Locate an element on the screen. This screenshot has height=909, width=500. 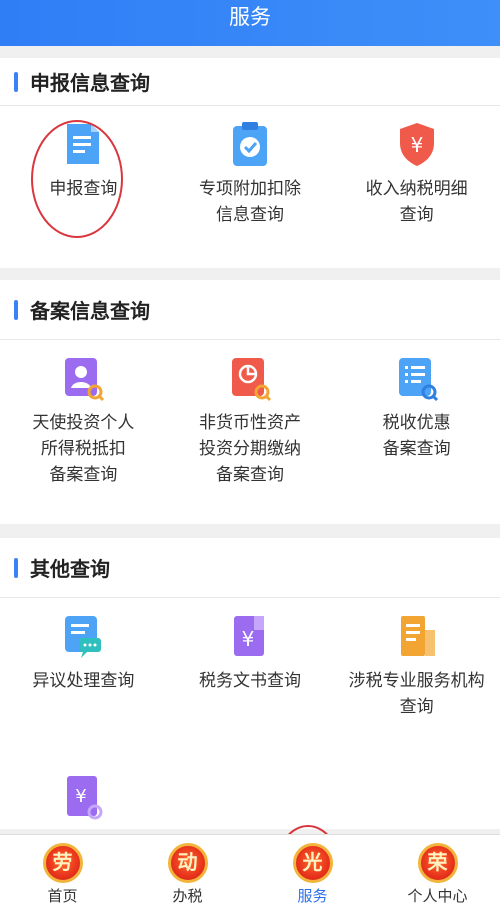
list-search-icon is located at coordinates (417, 378).